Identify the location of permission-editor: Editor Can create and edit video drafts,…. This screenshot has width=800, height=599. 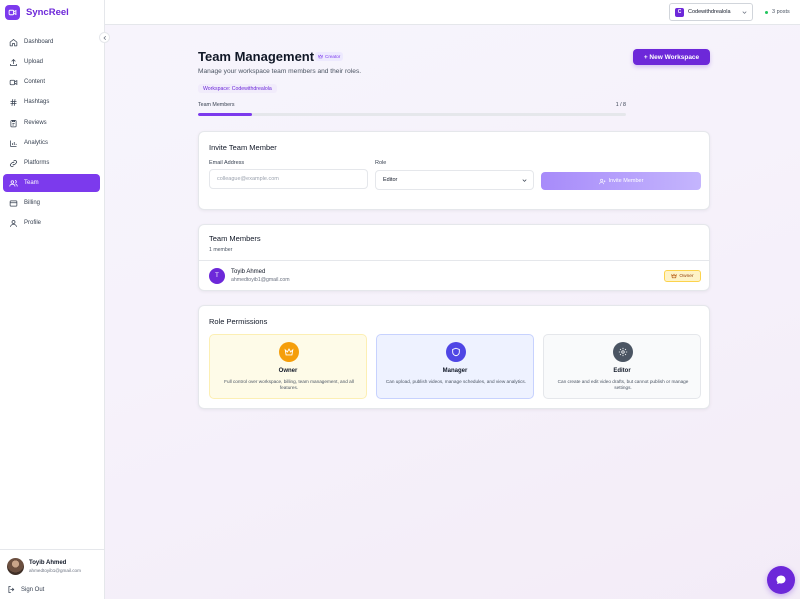
(622, 366).